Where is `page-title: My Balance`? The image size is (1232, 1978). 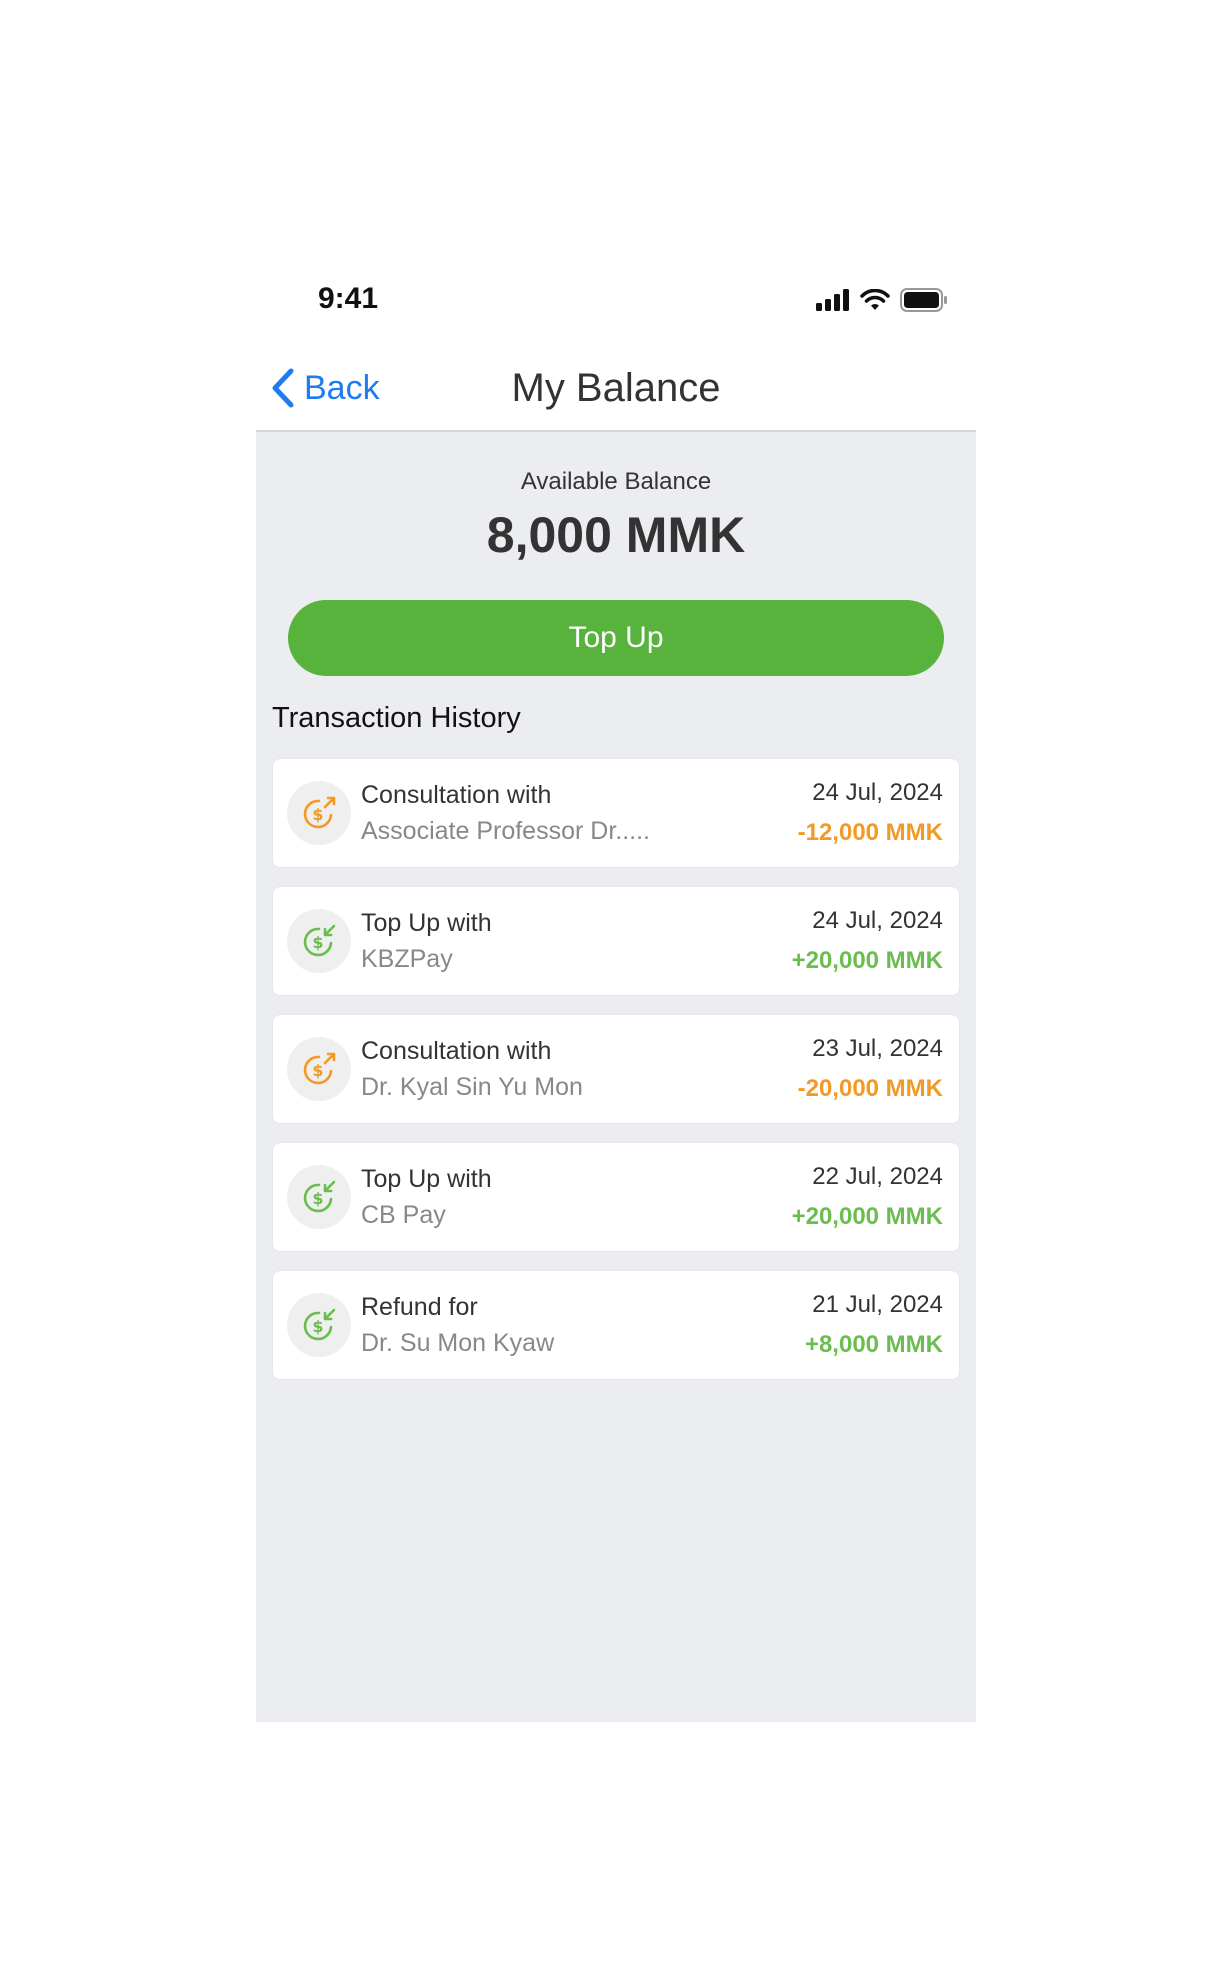
page-title: My Balance is located at coordinates (616, 388).